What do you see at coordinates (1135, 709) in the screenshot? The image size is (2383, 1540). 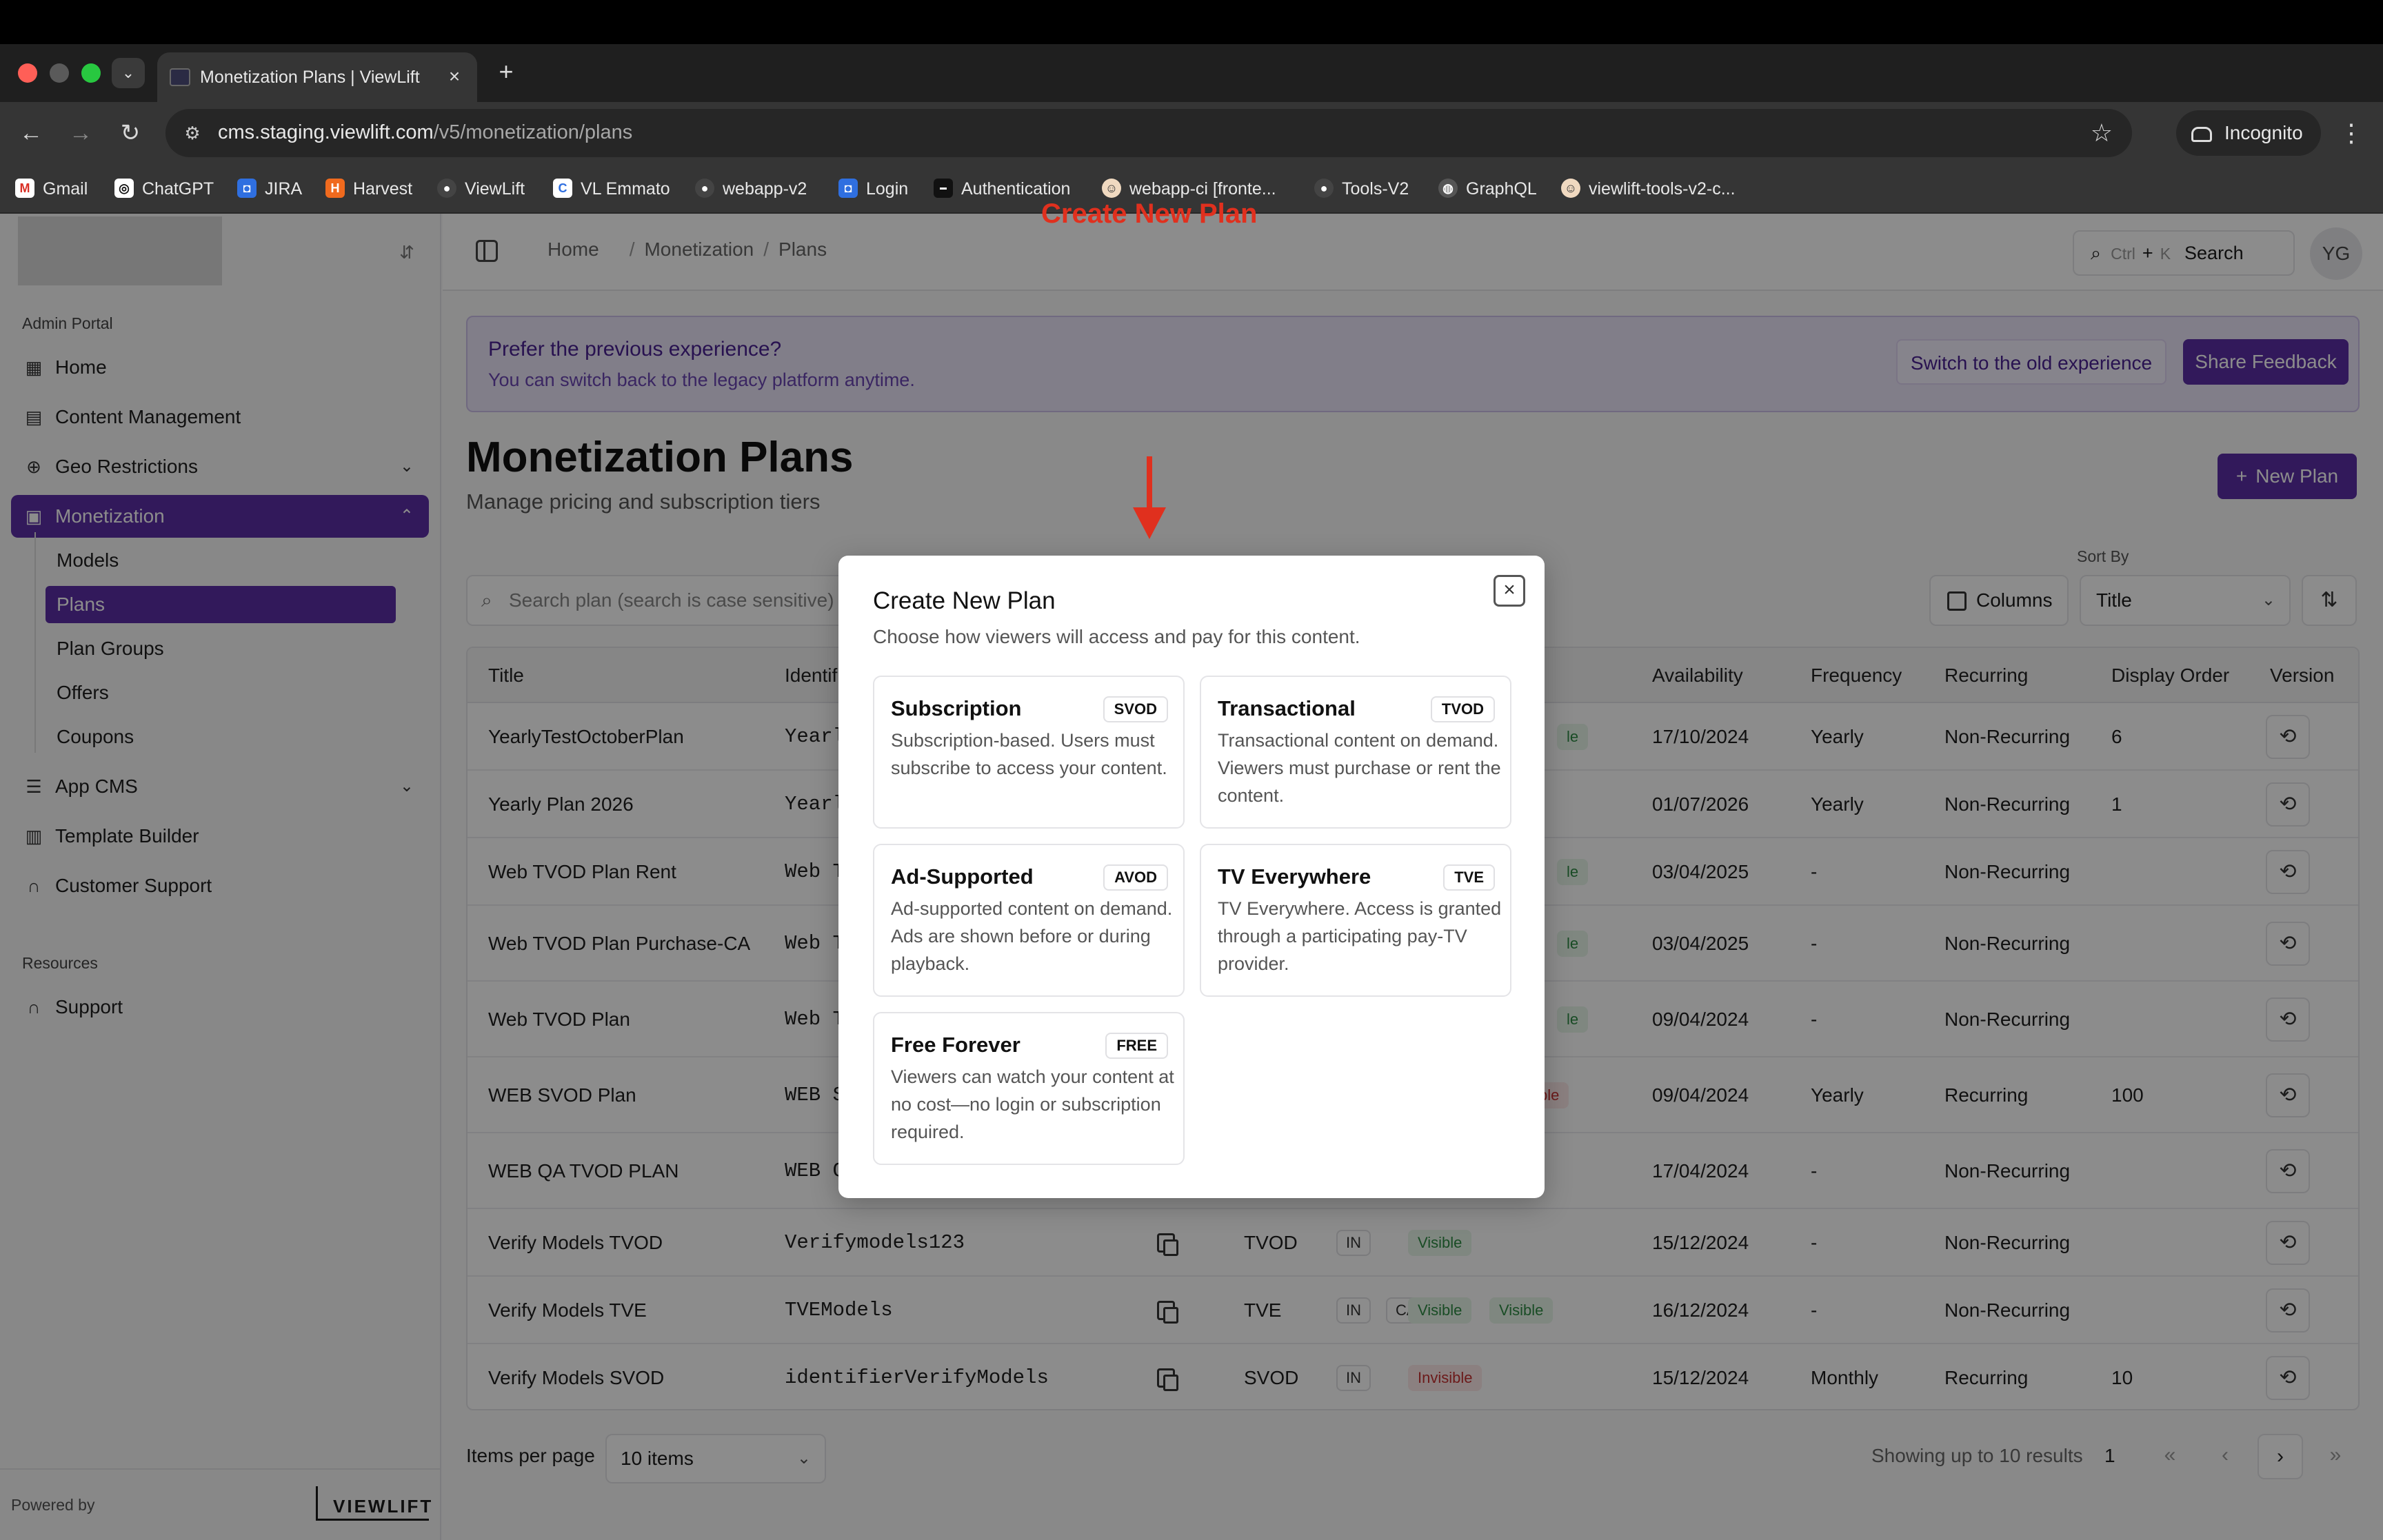 I see `option-code-badge: SVOD` at bounding box center [1135, 709].